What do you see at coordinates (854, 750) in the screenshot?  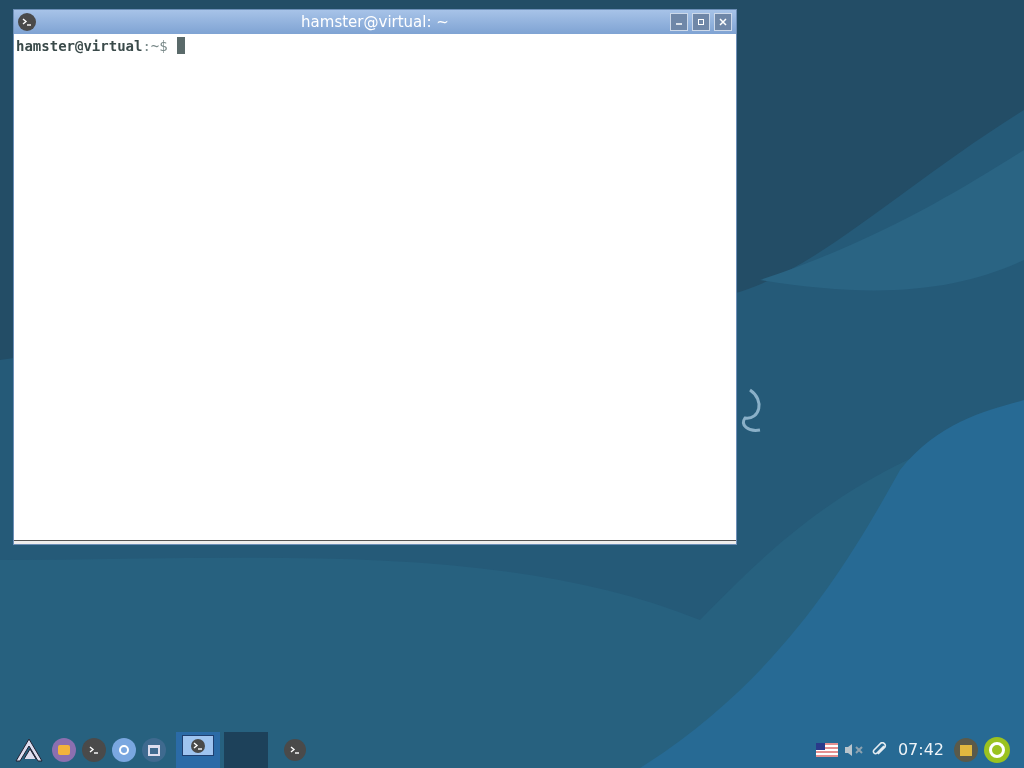 I see `muted-speaker-icon` at bounding box center [854, 750].